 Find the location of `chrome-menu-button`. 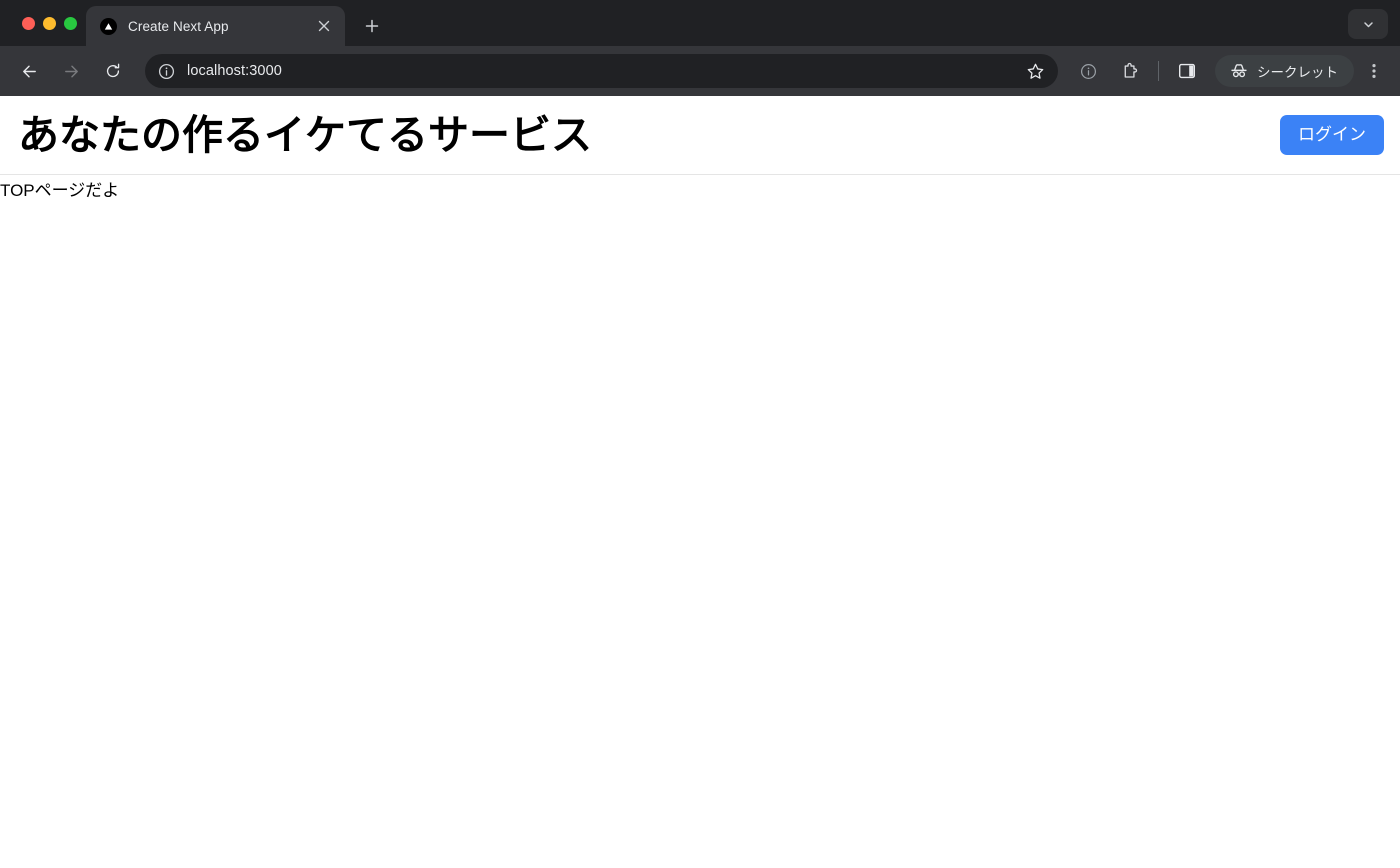

chrome-menu-button is located at coordinates (1374, 71).